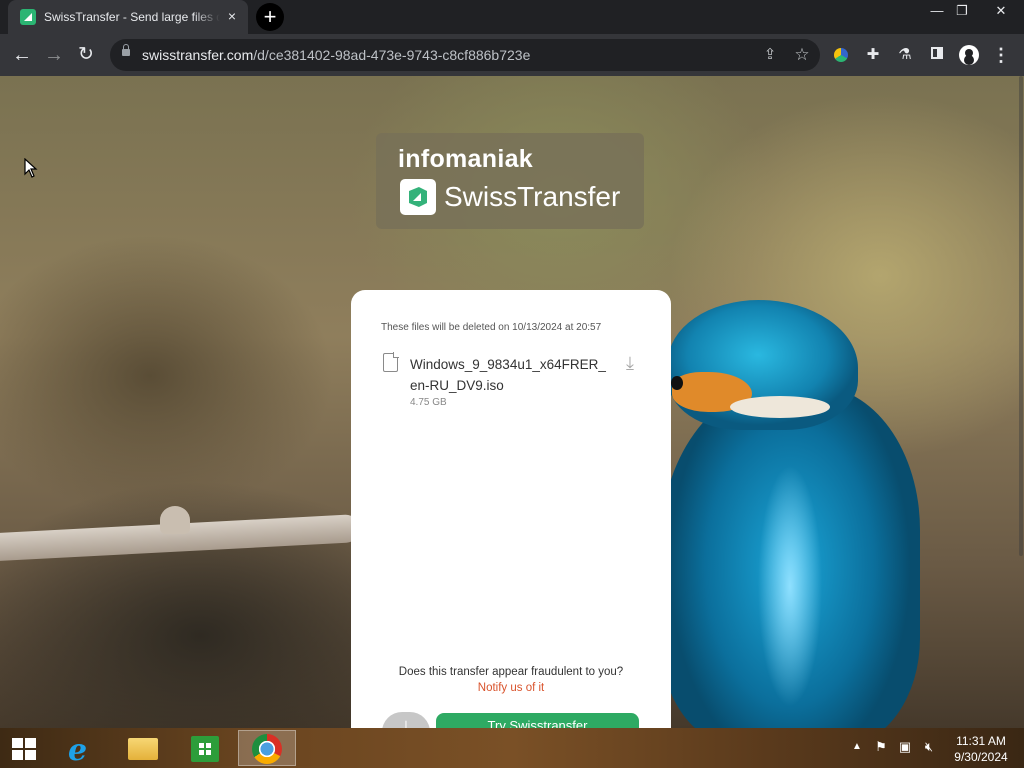 The width and height of the screenshot is (1024, 768). I want to click on file-icon, so click(391, 362).